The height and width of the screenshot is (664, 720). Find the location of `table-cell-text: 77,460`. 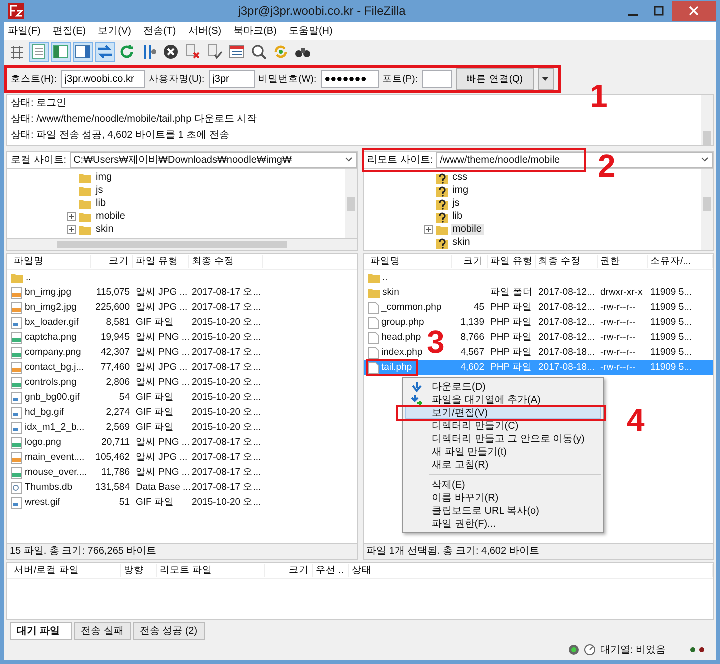

table-cell-text: 77,460 is located at coordinates (115, 367).